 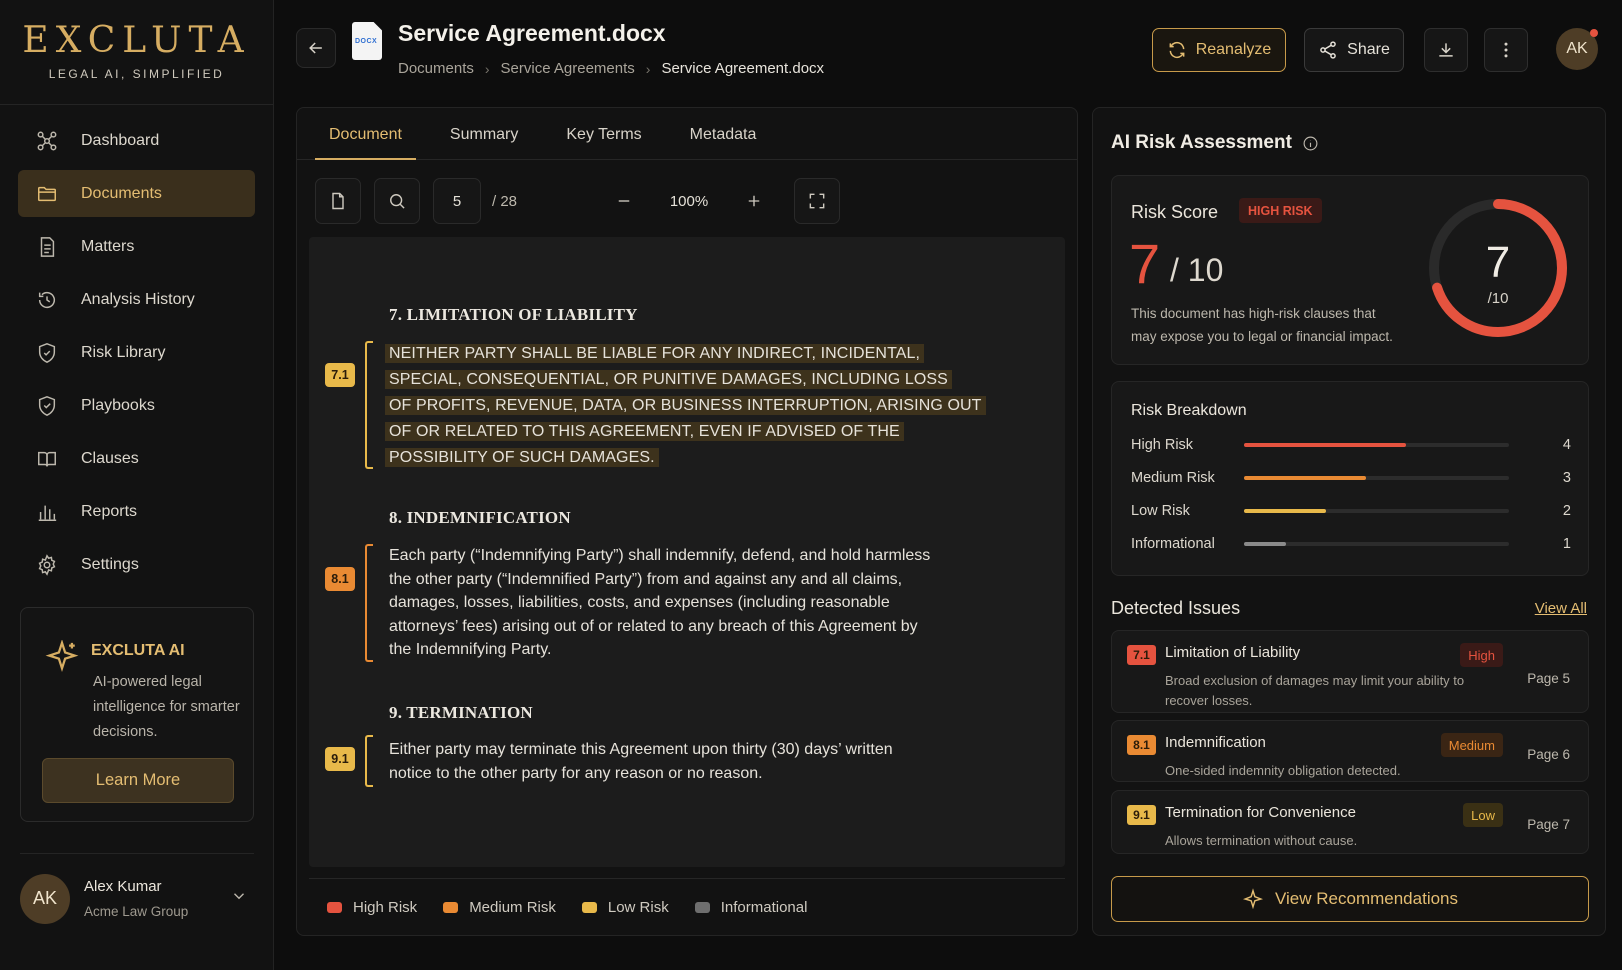 I want to click on clause-bracket, so click(x=369, y=405).